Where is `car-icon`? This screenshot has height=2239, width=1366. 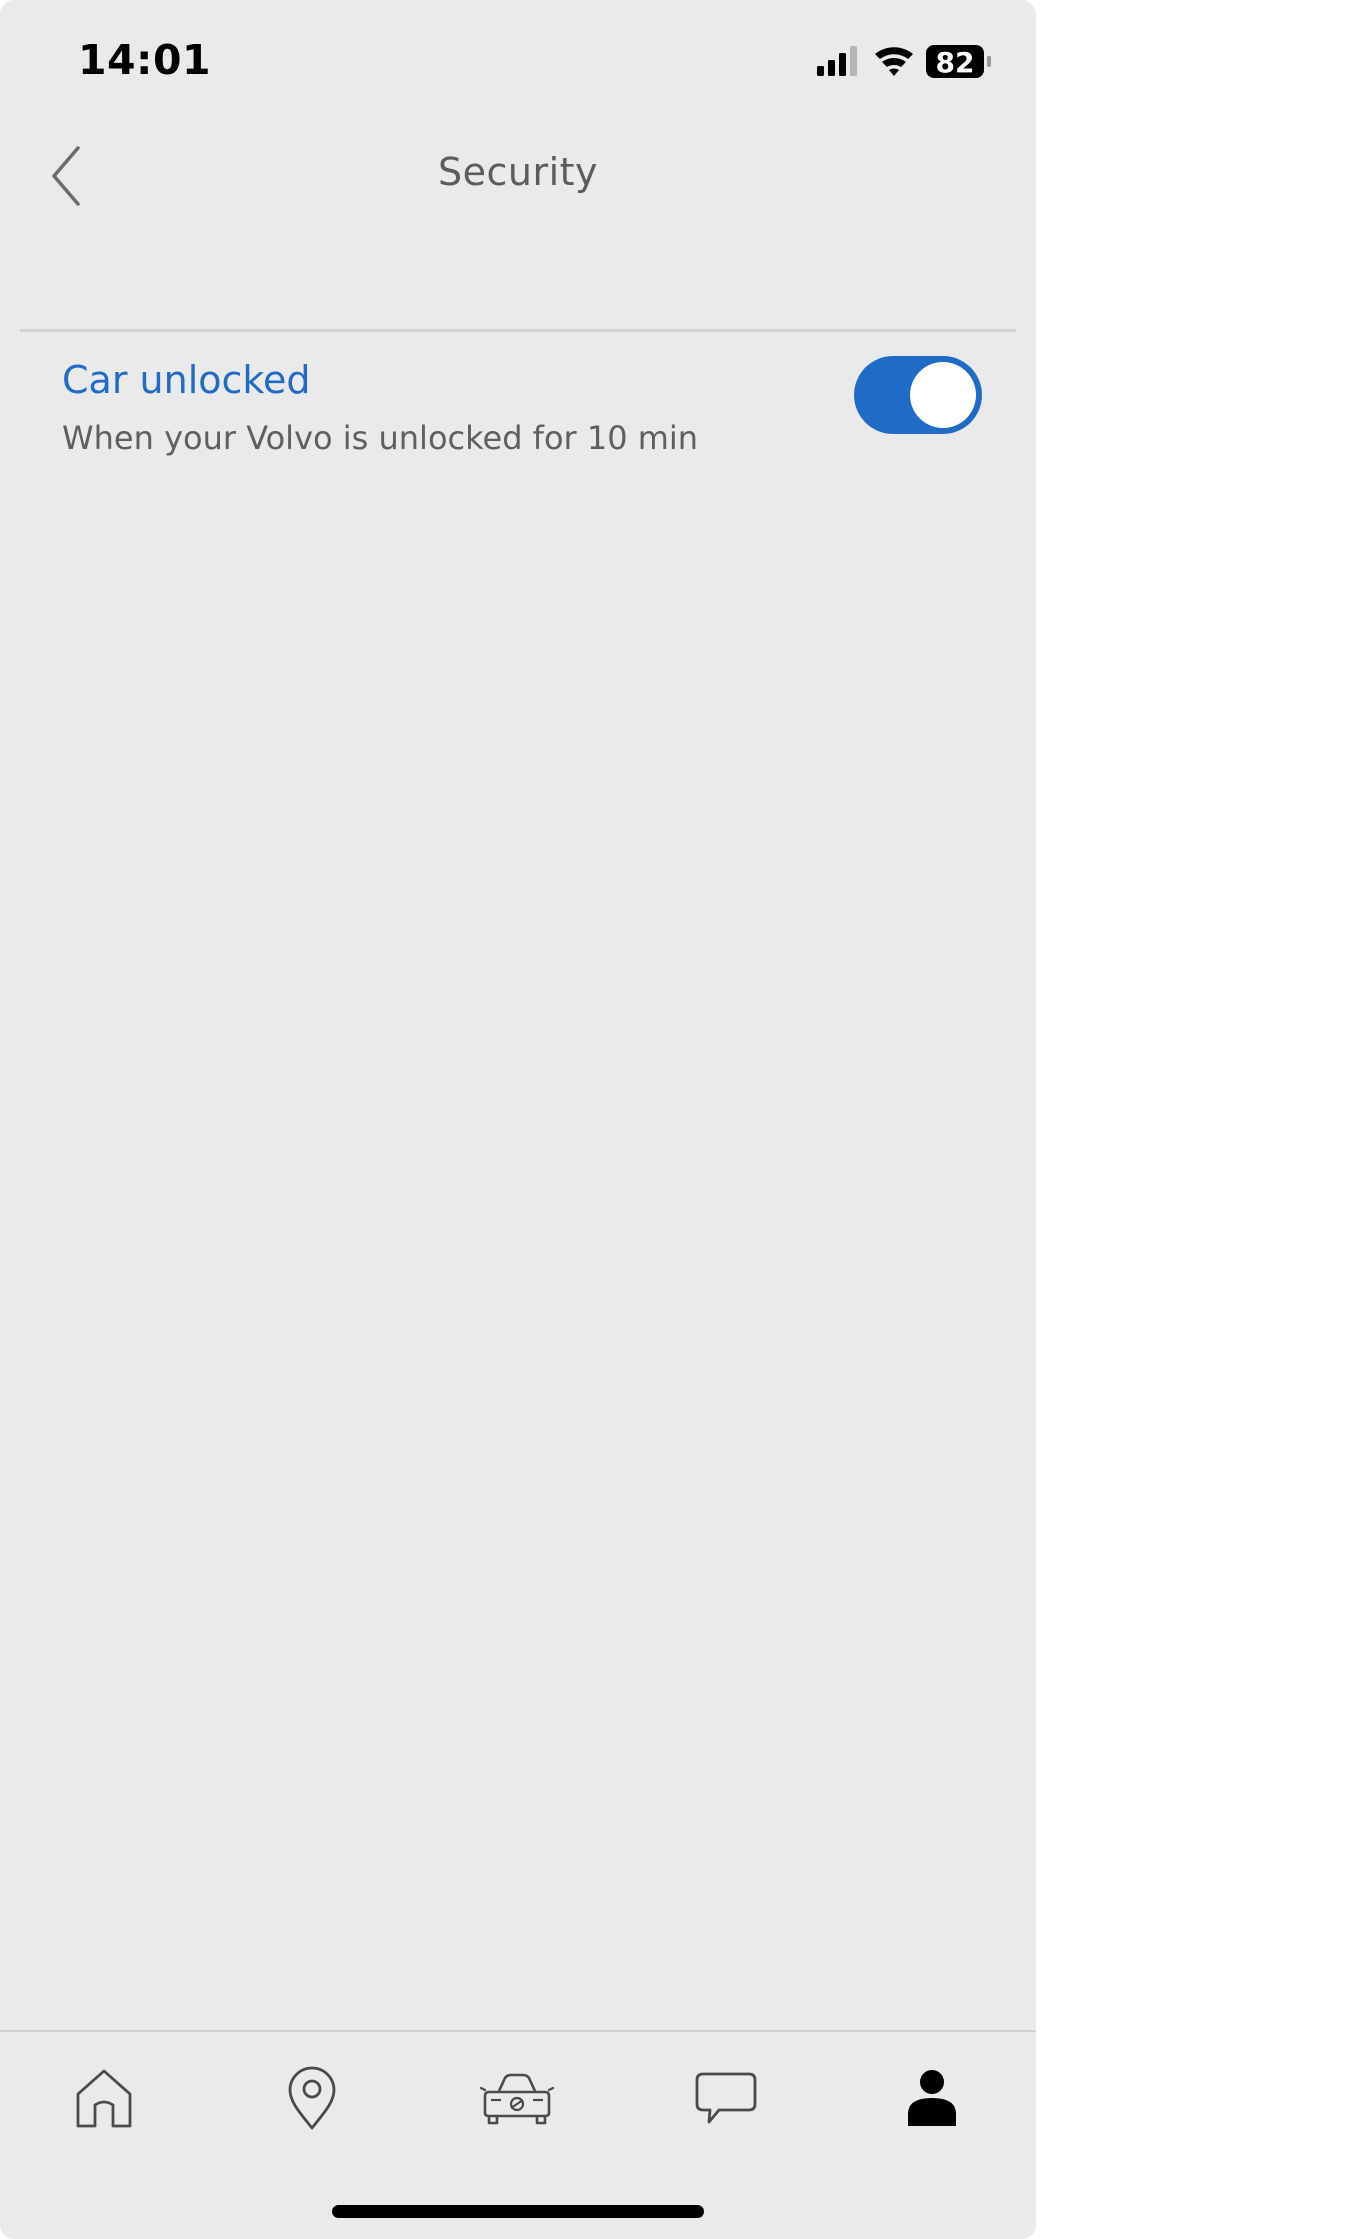 car-icon is located at coordinates (517, 2099).